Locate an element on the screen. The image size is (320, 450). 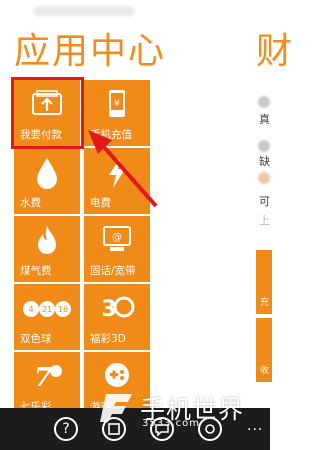
tile-phone-recharge: ¥ 手机充值 is located at coordinates (117, 113).